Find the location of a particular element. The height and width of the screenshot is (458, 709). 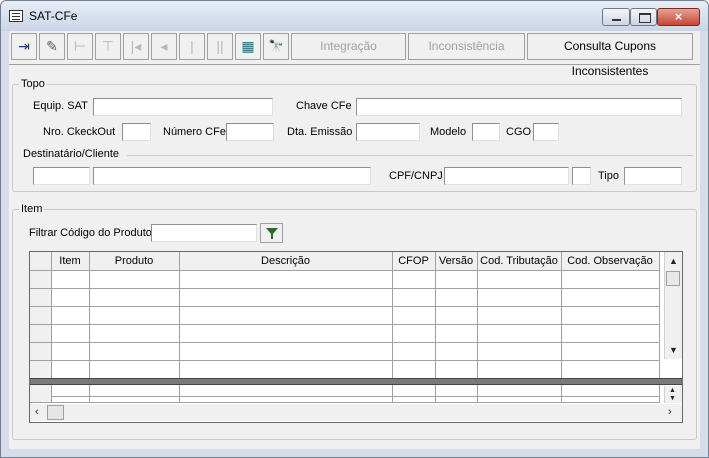

equip-sat-field is located at coordinates (183, 107).